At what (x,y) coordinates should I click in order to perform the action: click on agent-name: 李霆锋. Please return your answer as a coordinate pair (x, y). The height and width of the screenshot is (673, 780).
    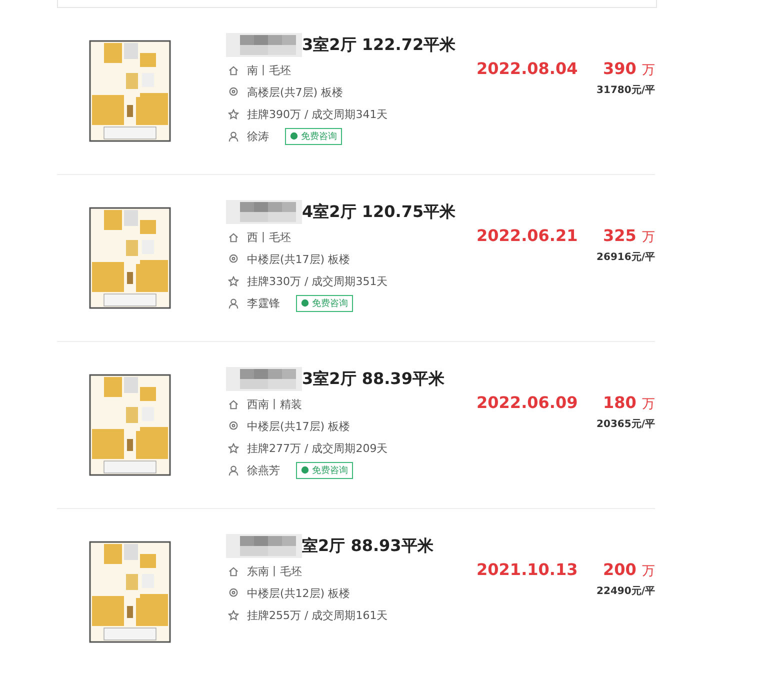
    Looking at the image, I should click on (263, 303).